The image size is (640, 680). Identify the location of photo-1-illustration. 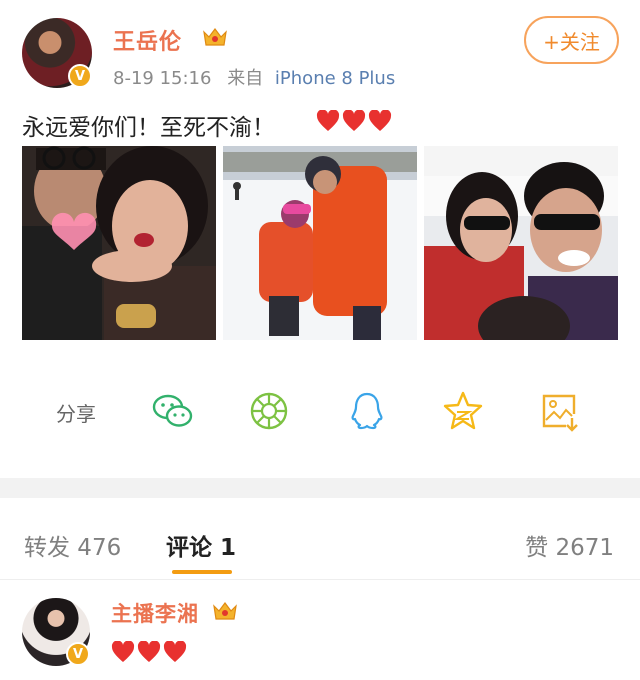
(119, 243).